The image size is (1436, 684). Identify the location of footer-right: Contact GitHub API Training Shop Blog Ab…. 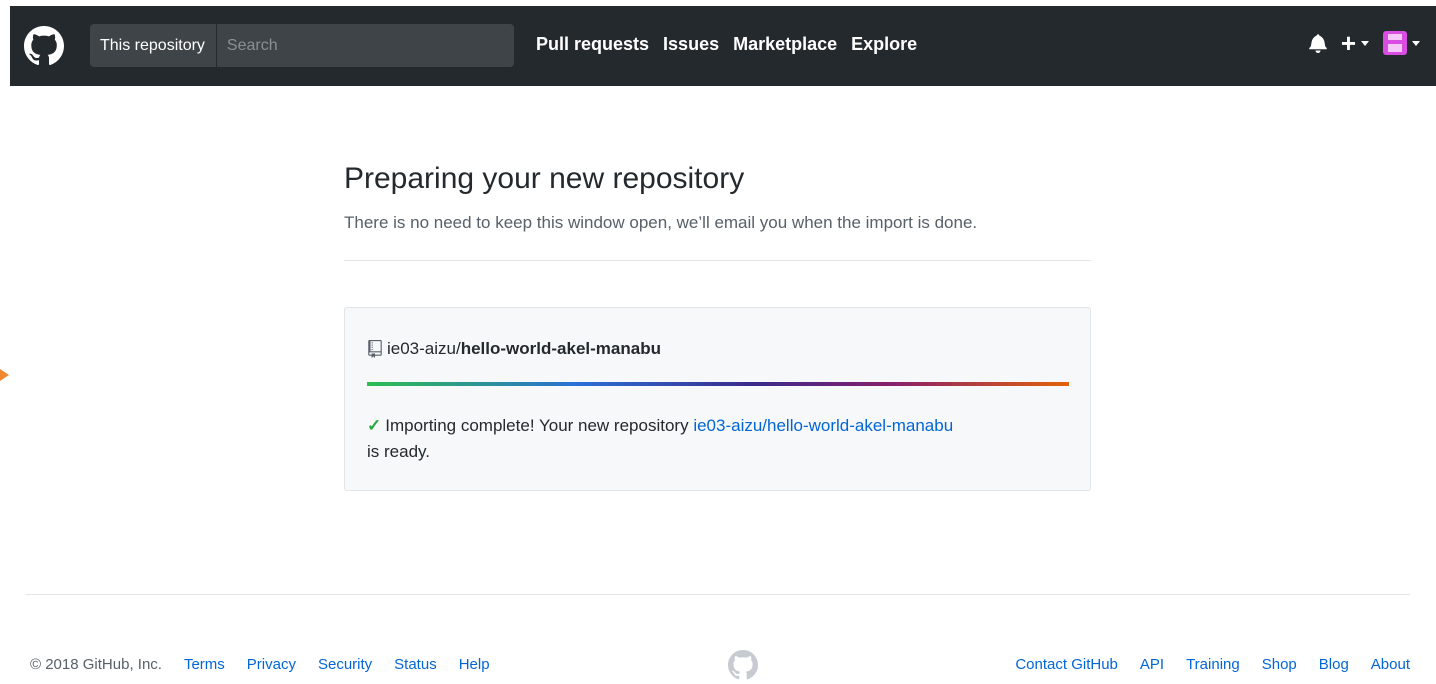
(1212, 664).